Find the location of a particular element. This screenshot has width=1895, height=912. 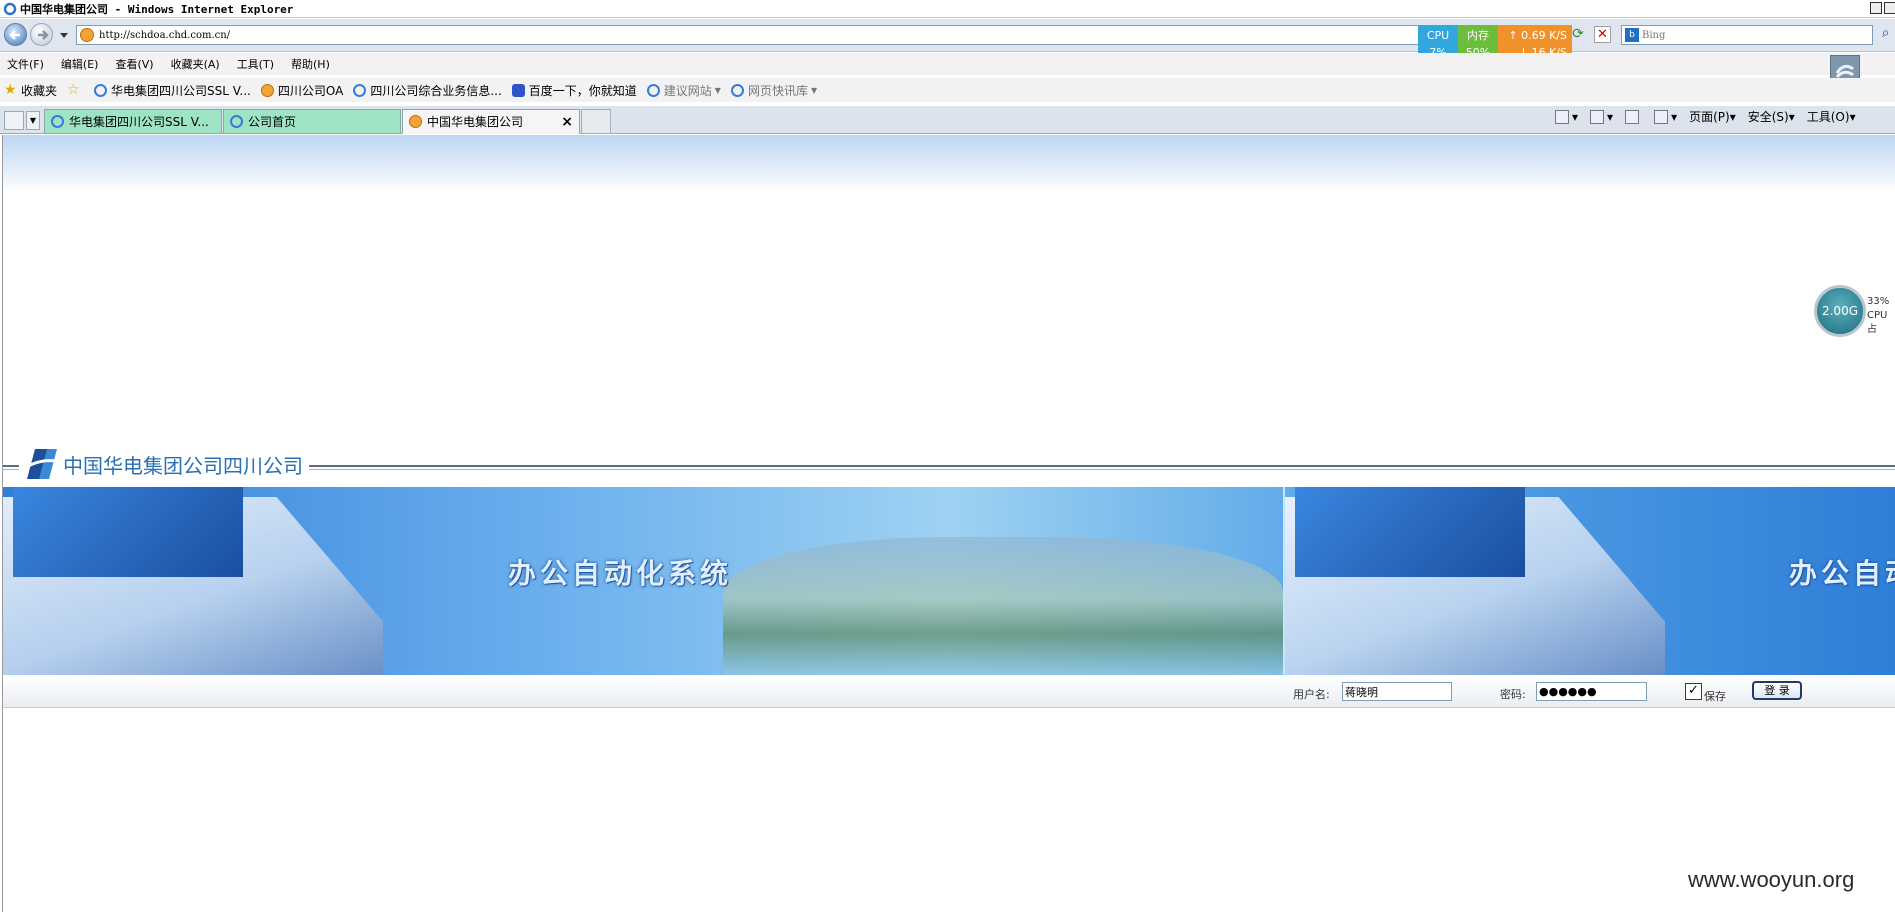

address-field is located at coordinates (818, 35).